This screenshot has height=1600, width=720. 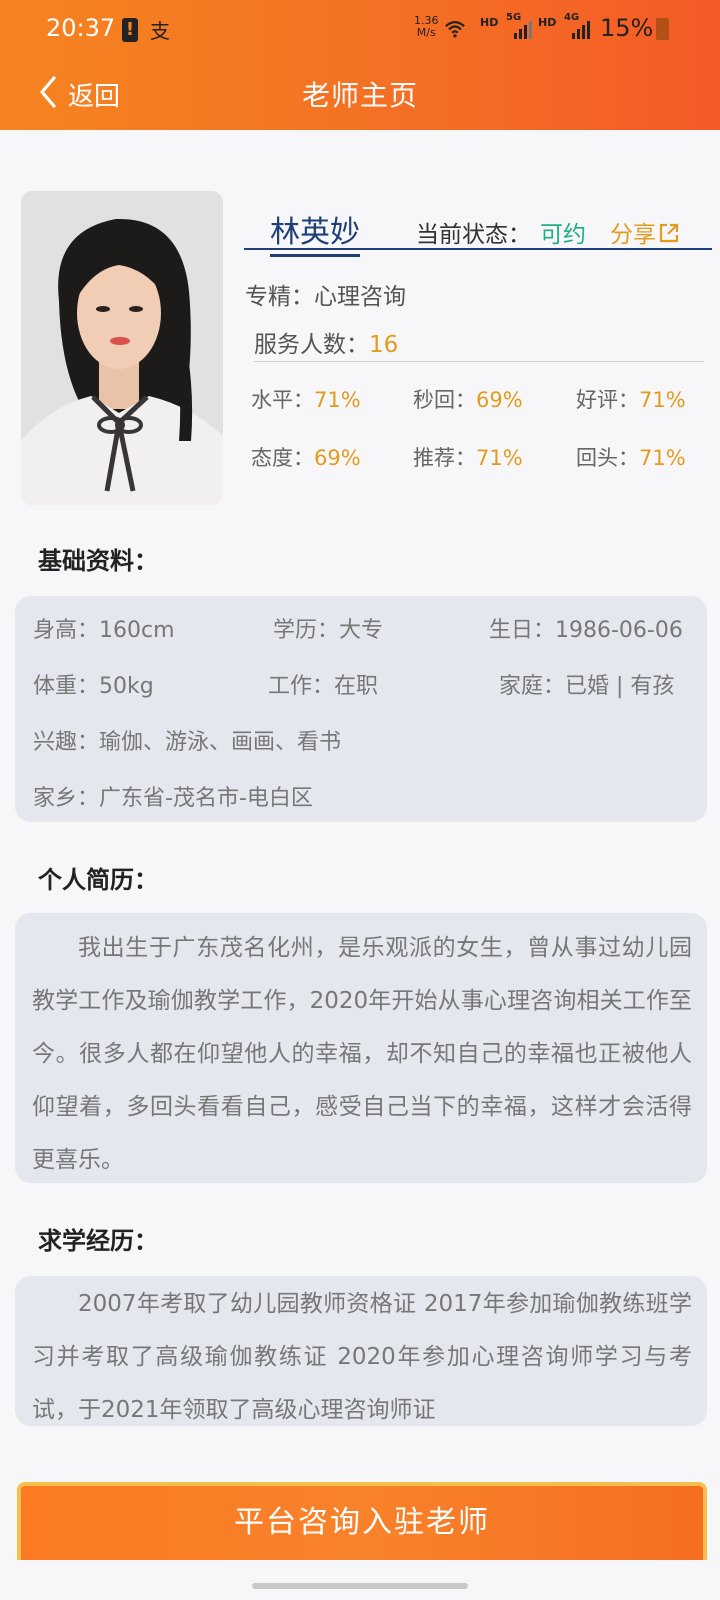 I want to click on served-label: 服务人数：, so click(x=311, y=345).